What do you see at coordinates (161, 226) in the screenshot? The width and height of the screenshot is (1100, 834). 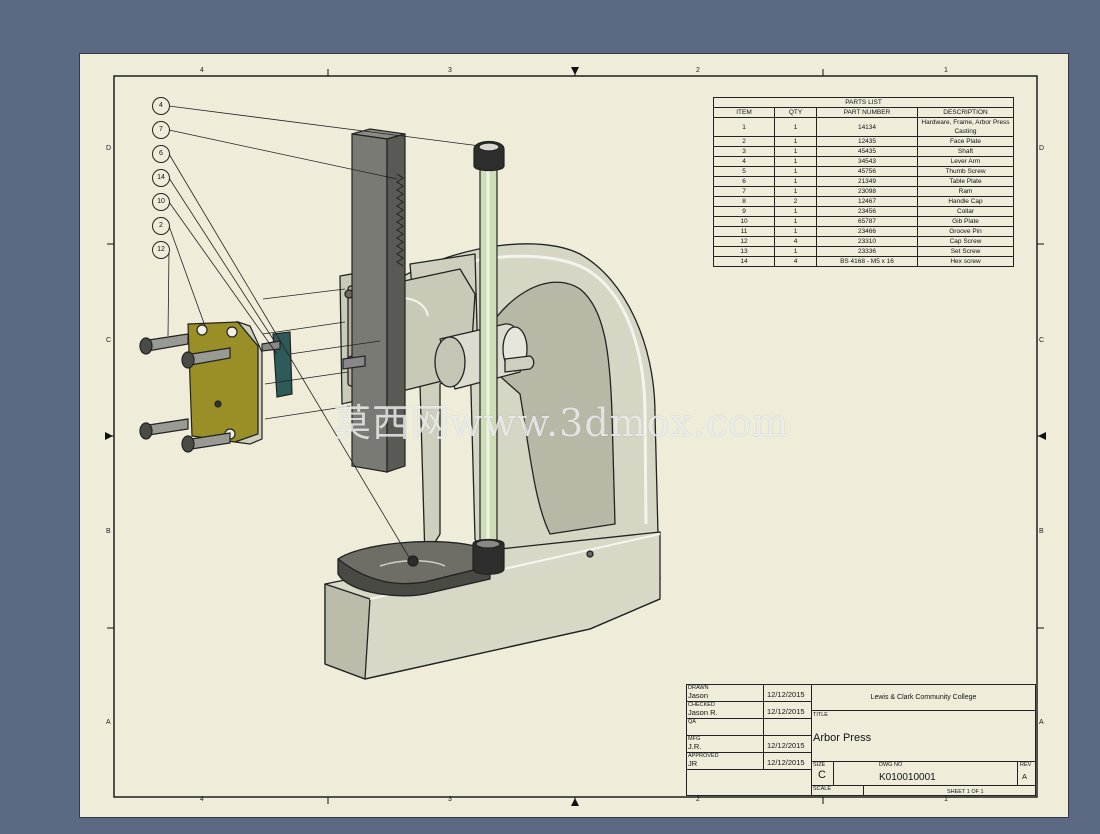 I see `item-balloon: 2` at bounding box center [161, 226].